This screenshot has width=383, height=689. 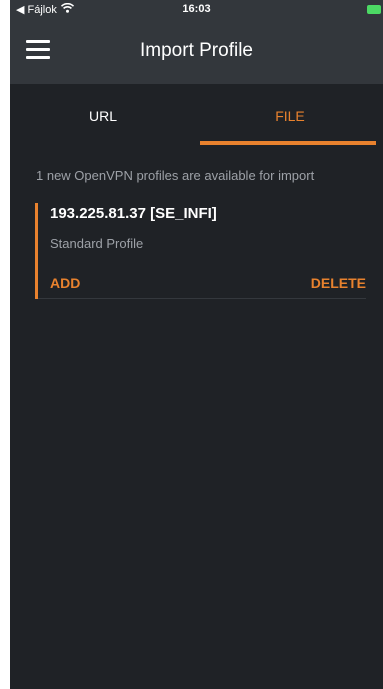 I want to click on page-title: Import Profile, so click(x=196, y=50).